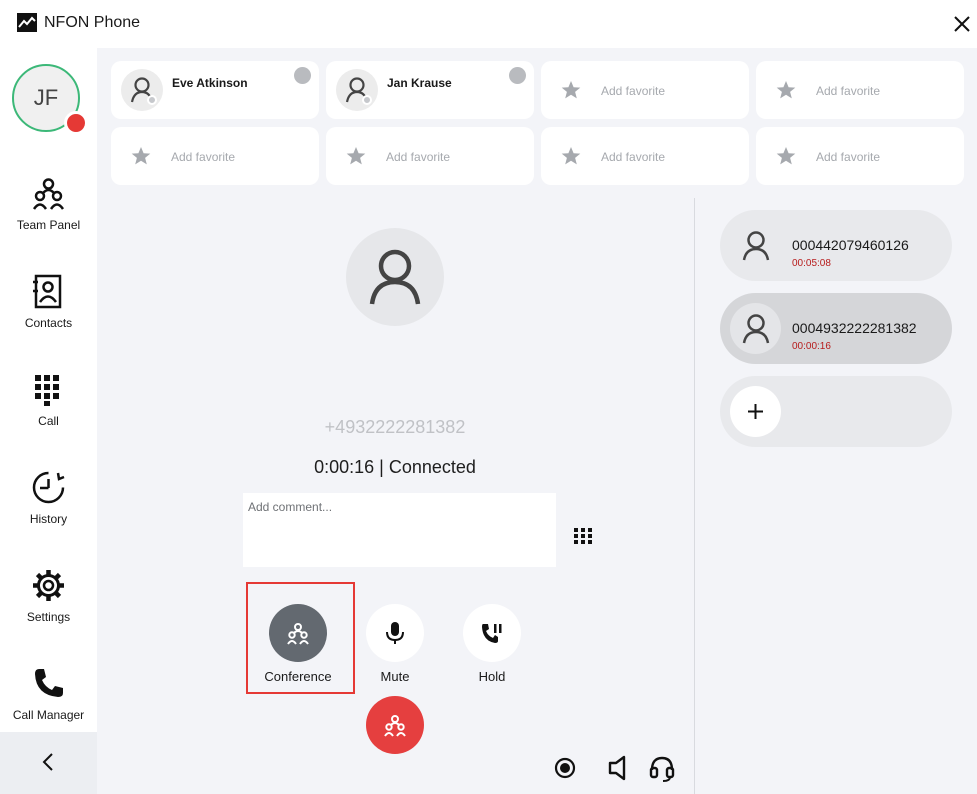  I want to click on sidebar-item-label: Call, so click(48, 421).